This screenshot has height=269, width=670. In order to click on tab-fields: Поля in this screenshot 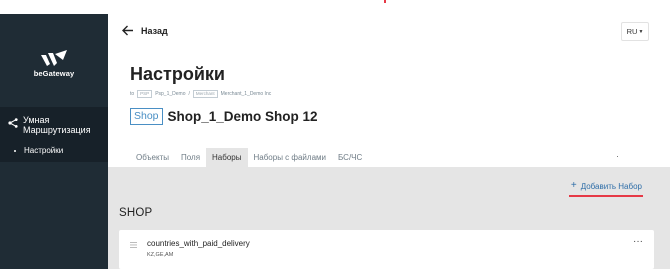, I will do `click(190, 157)`.